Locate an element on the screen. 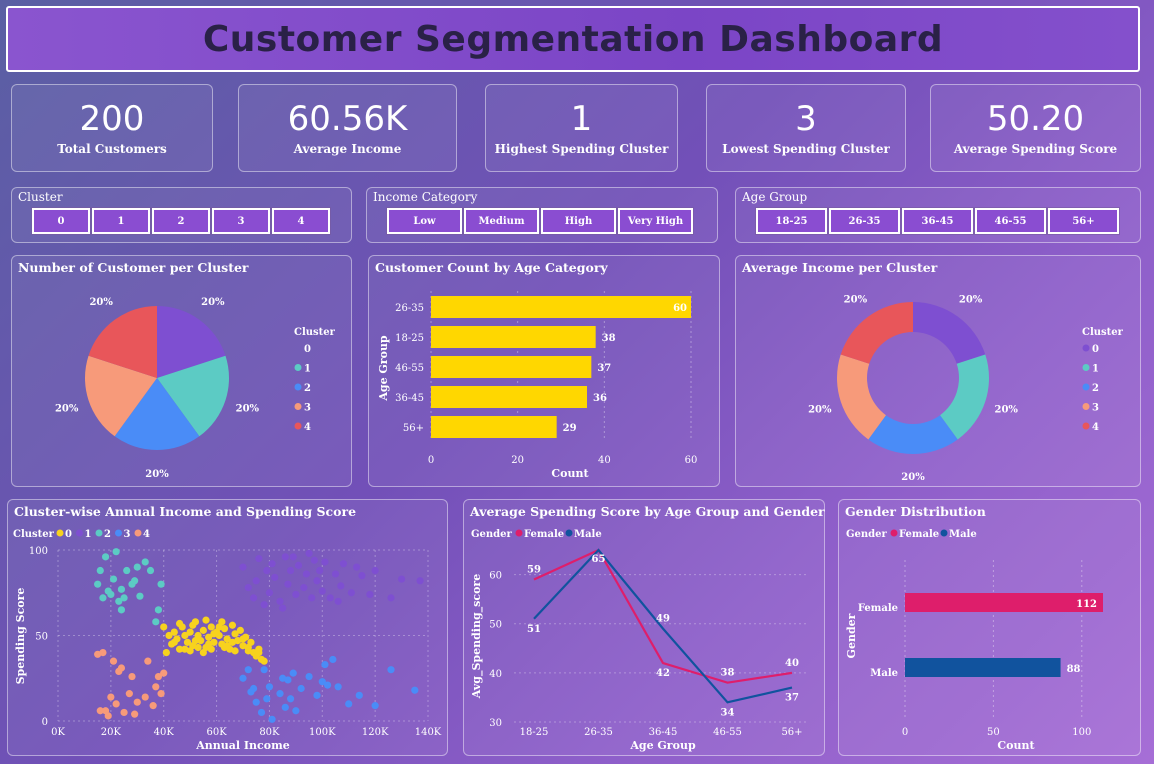 The image size is (1154, 764). legend-label-female: Female is located at coordinates (544, 534).